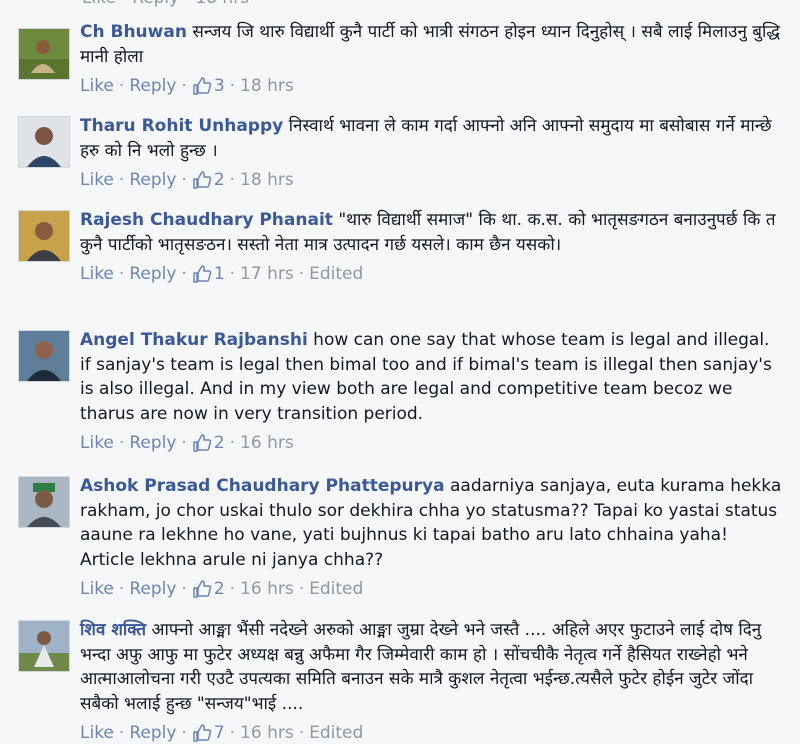  I want to click on like-count: 7, so click(219, 733).